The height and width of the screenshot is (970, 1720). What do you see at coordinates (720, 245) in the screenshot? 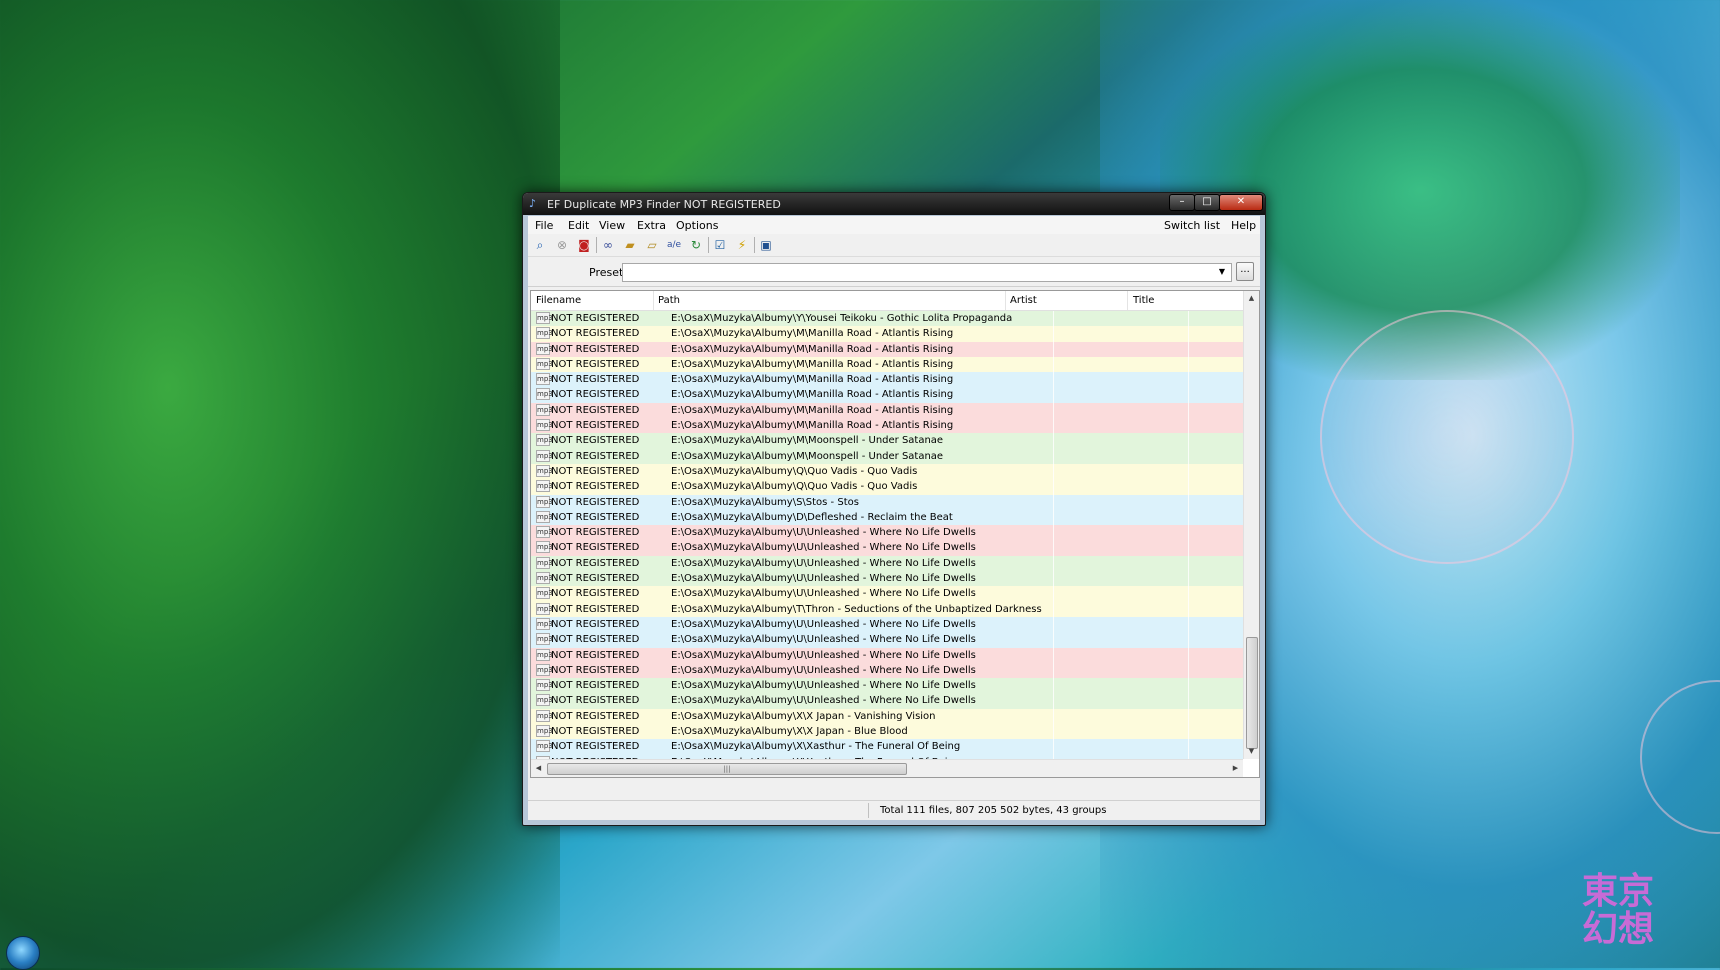
I see `checklist-icon: ☑` at bounding box center [720, 245].